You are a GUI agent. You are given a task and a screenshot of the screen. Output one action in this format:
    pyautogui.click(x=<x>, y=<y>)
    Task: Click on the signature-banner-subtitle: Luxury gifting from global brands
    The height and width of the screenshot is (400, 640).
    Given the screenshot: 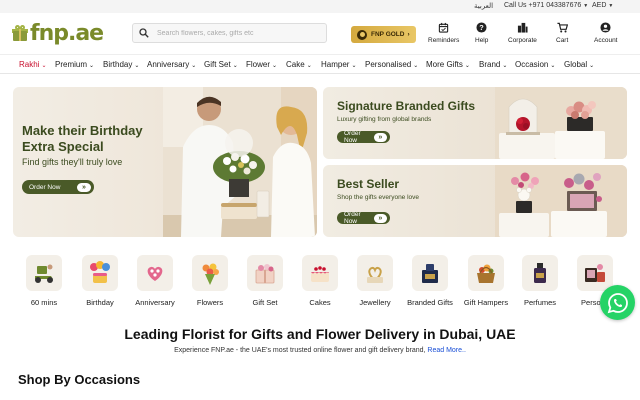 What is the action you would take?
    pyautogui.click(x=384, y=119)
    